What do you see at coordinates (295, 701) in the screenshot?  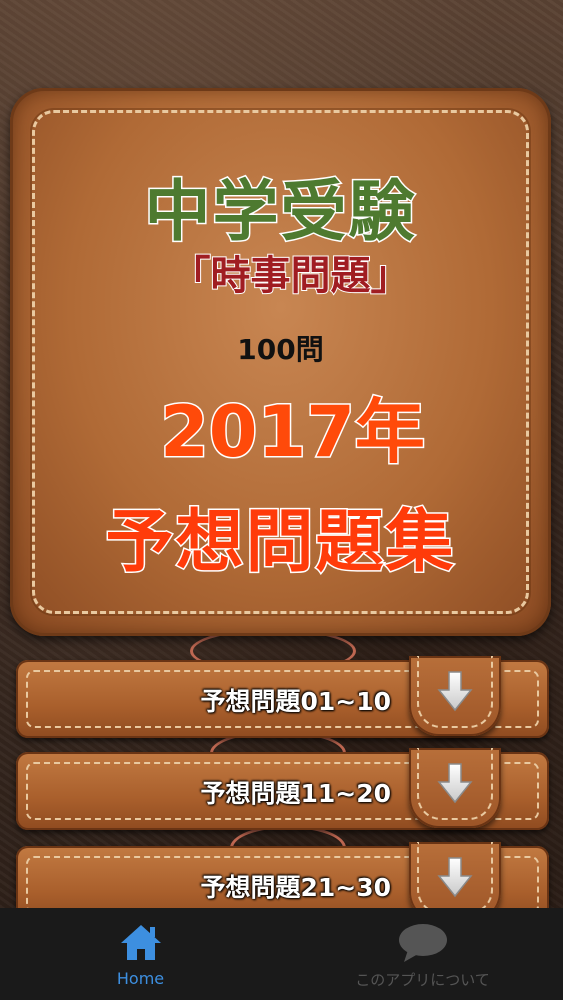 I see `list-item-label: 予想問題01~10` at bounding box center [295, 701].